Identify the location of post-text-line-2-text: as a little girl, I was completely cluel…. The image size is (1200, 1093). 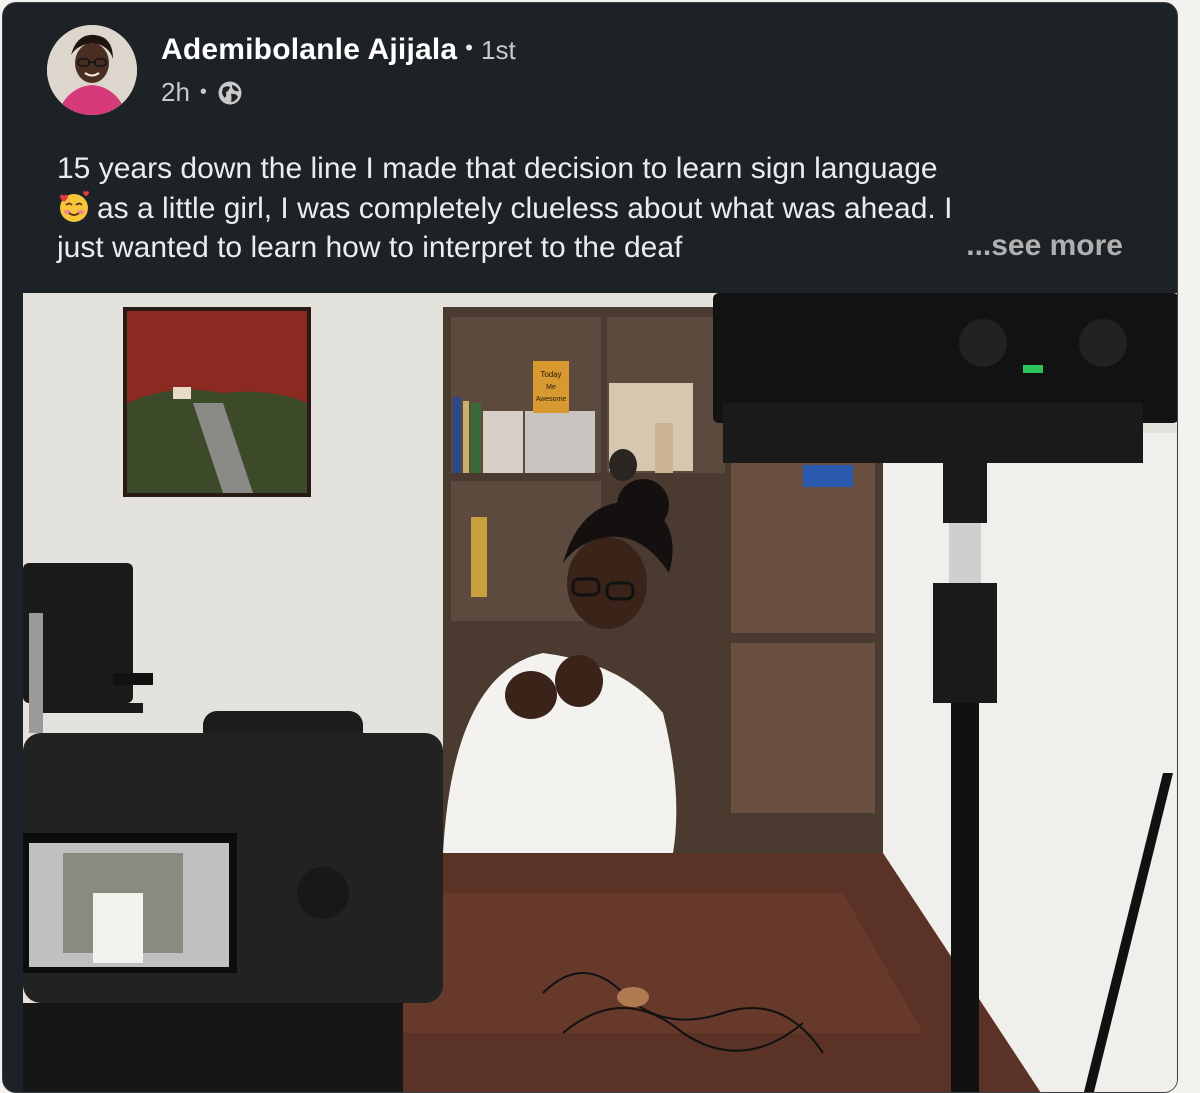
(525, 208).